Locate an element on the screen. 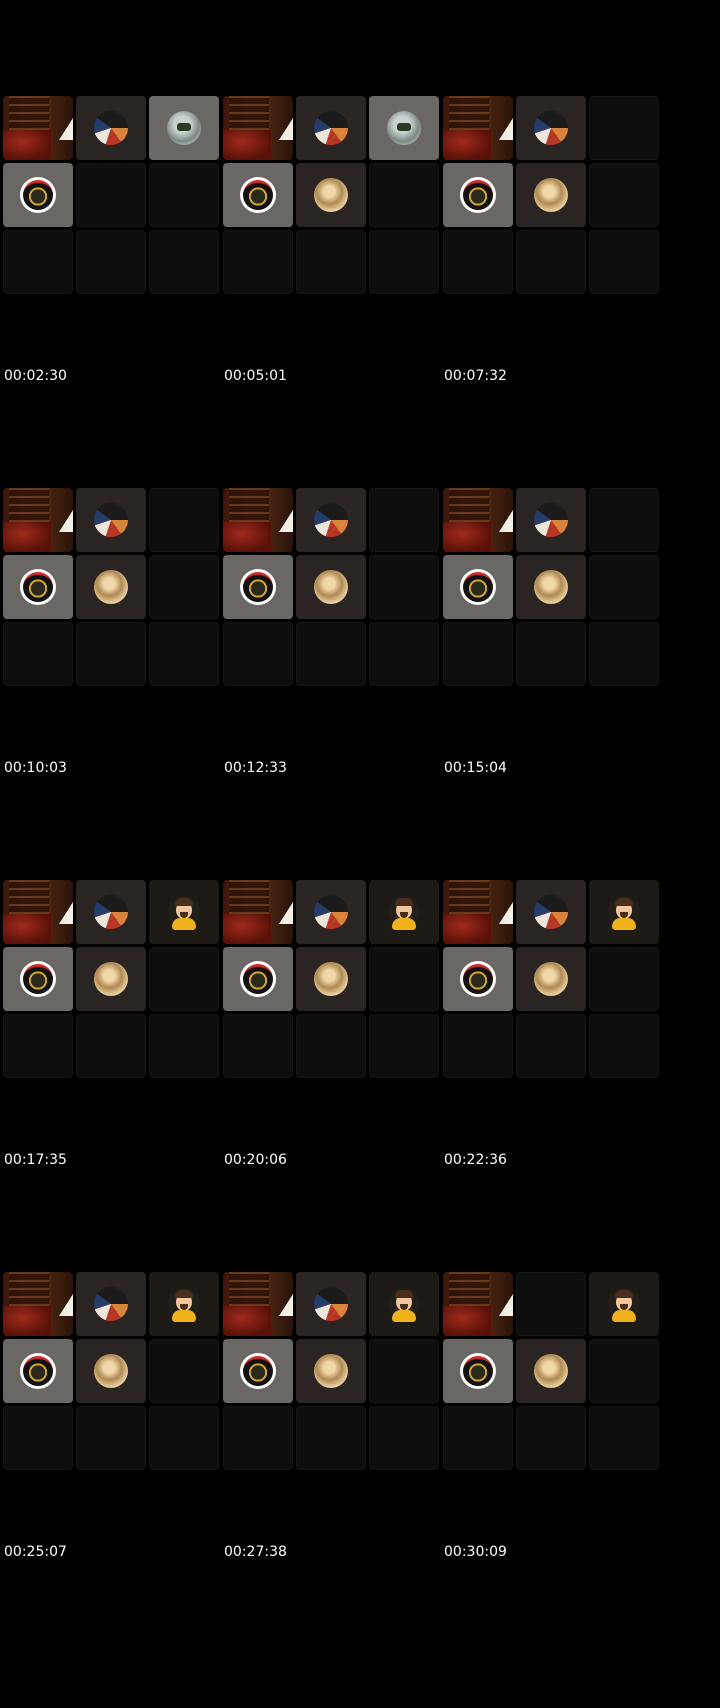 This screenshot has width=720, height=1708. frame-thumbnail: 00:05:01 is located at coordinates (329, 196).